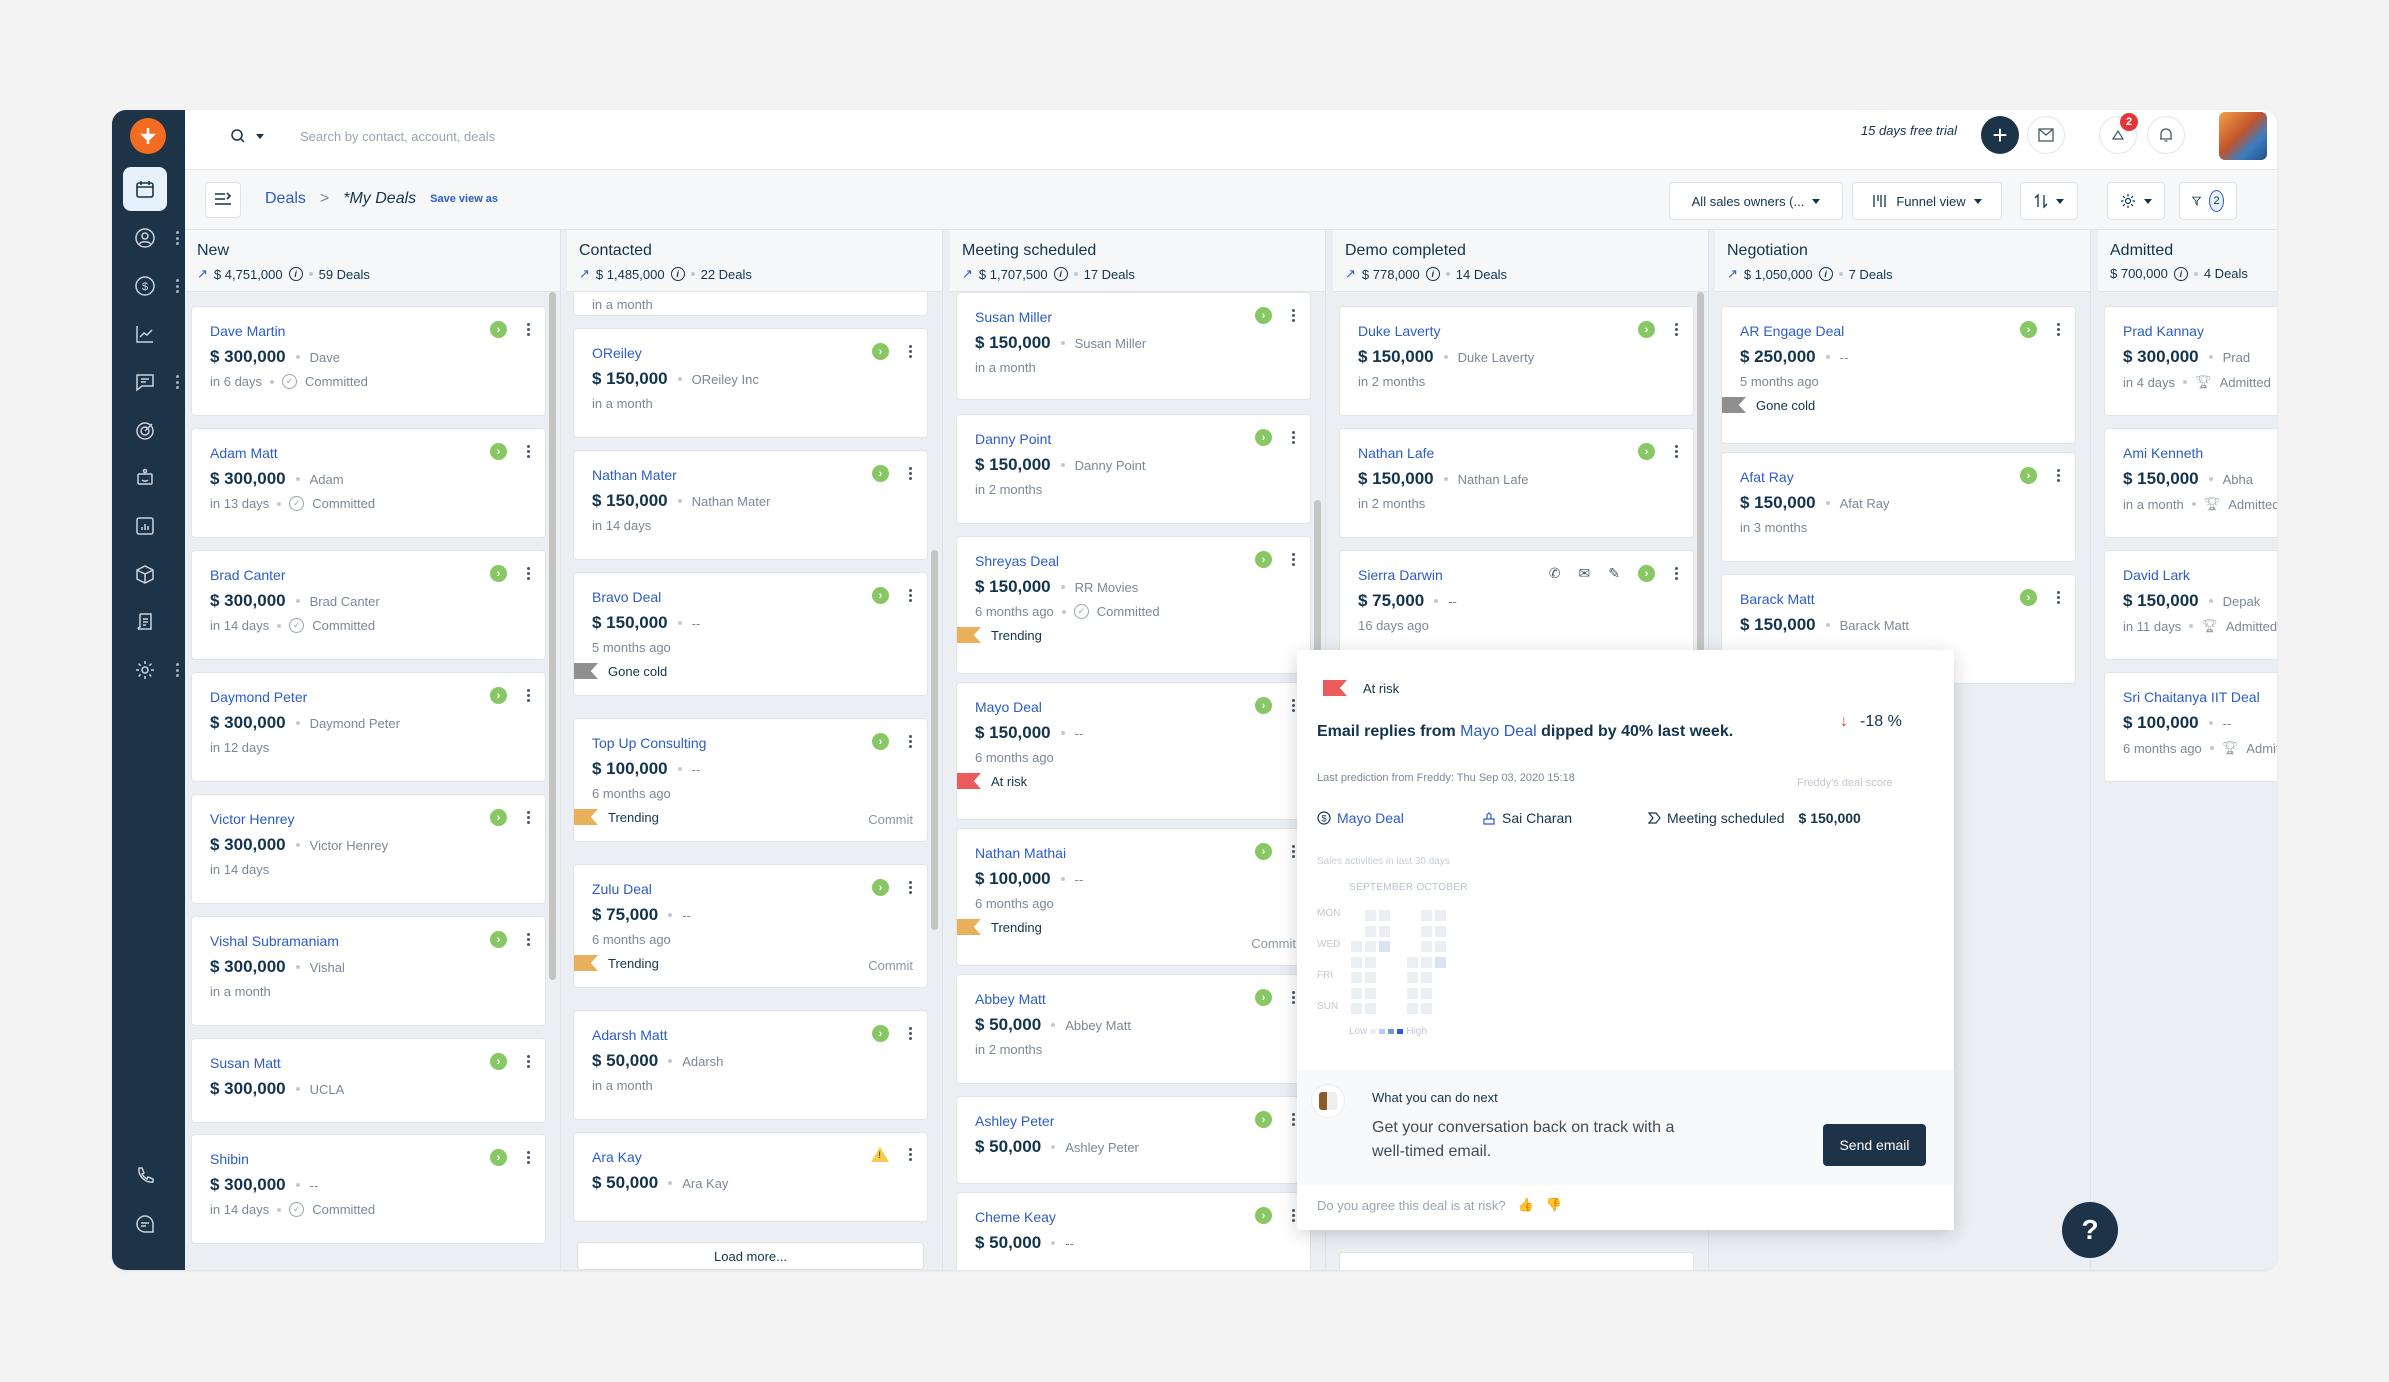 Image resolution: width=2389 pixels, height=1382 pixels. I want to click on board-settings-button, so click(2136, 201).